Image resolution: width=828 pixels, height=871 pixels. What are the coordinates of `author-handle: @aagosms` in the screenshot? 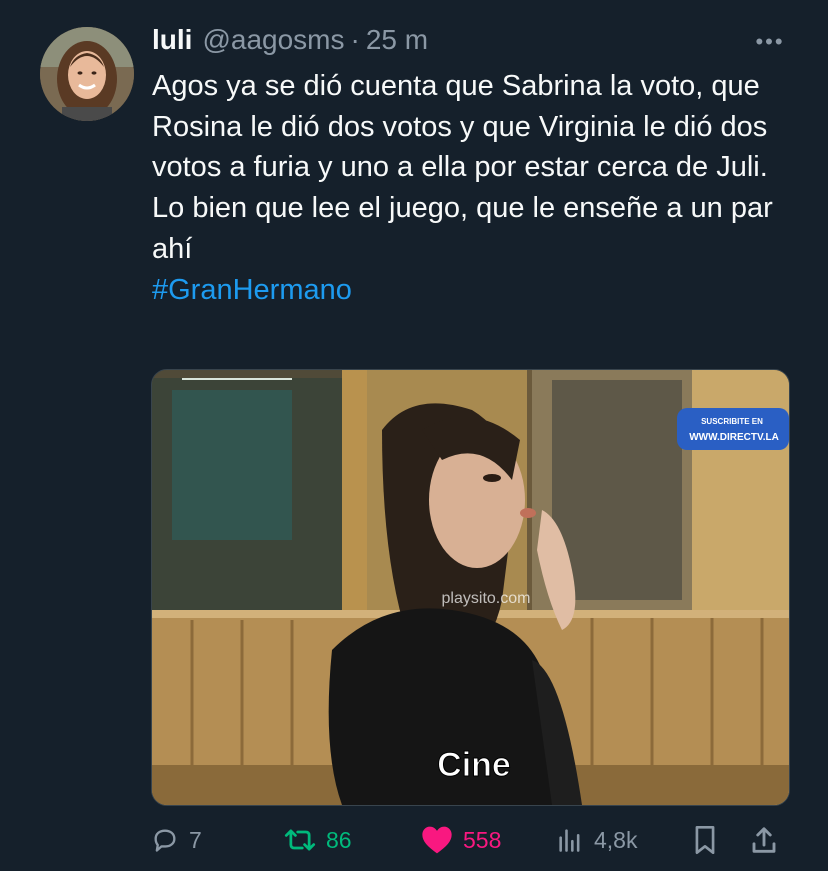 It's located at (273, 40).